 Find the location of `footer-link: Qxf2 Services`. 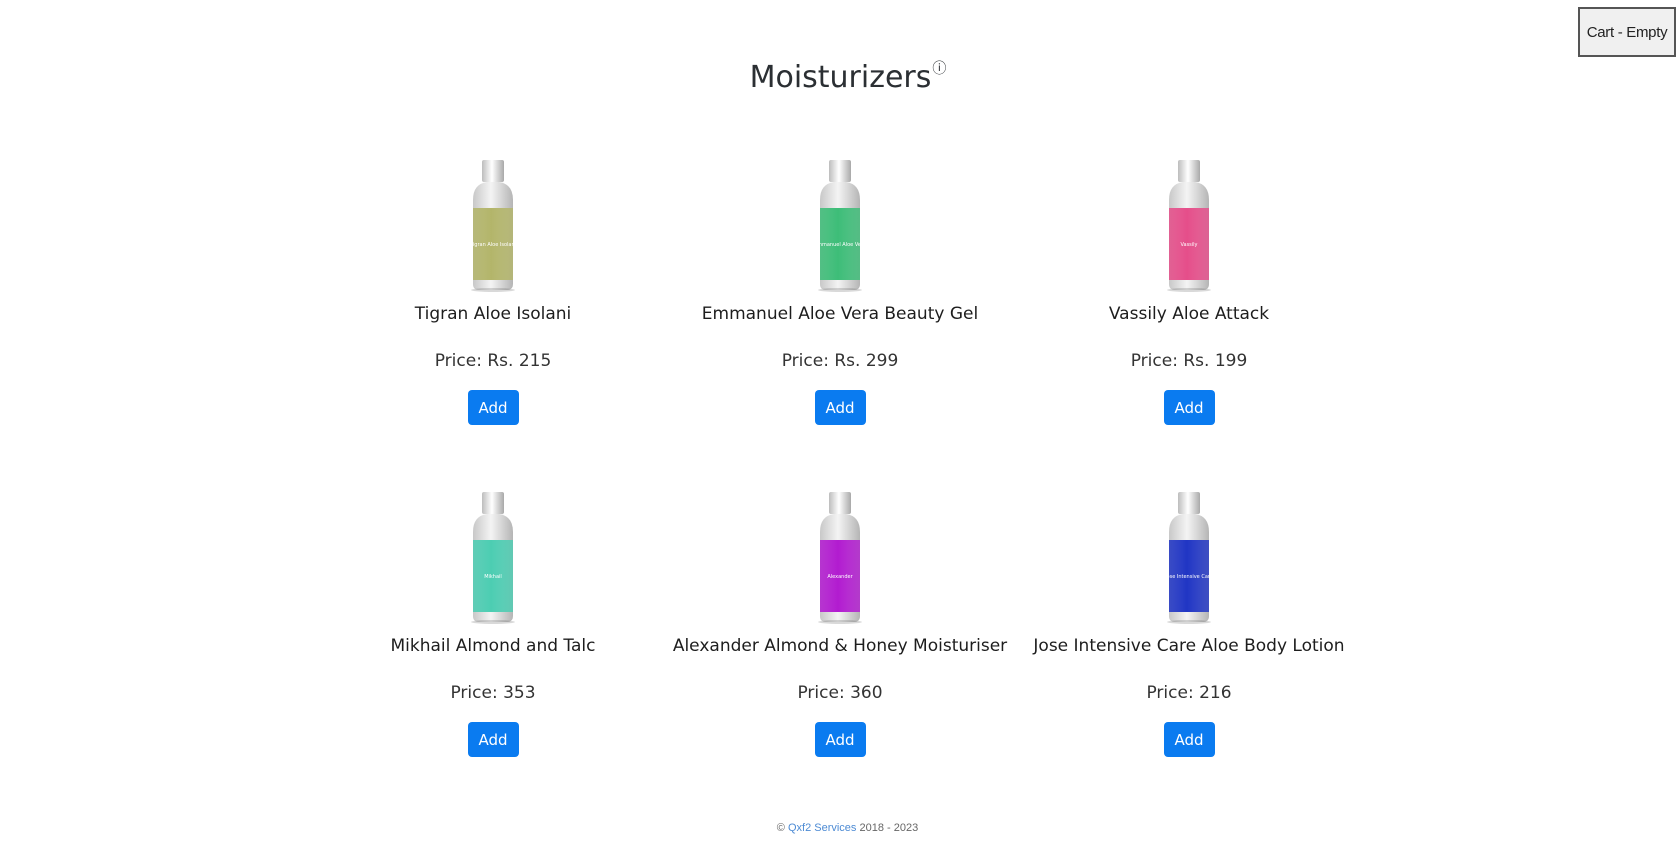

footer-link: Qxf2 Services is located at coordinates (822, 828).